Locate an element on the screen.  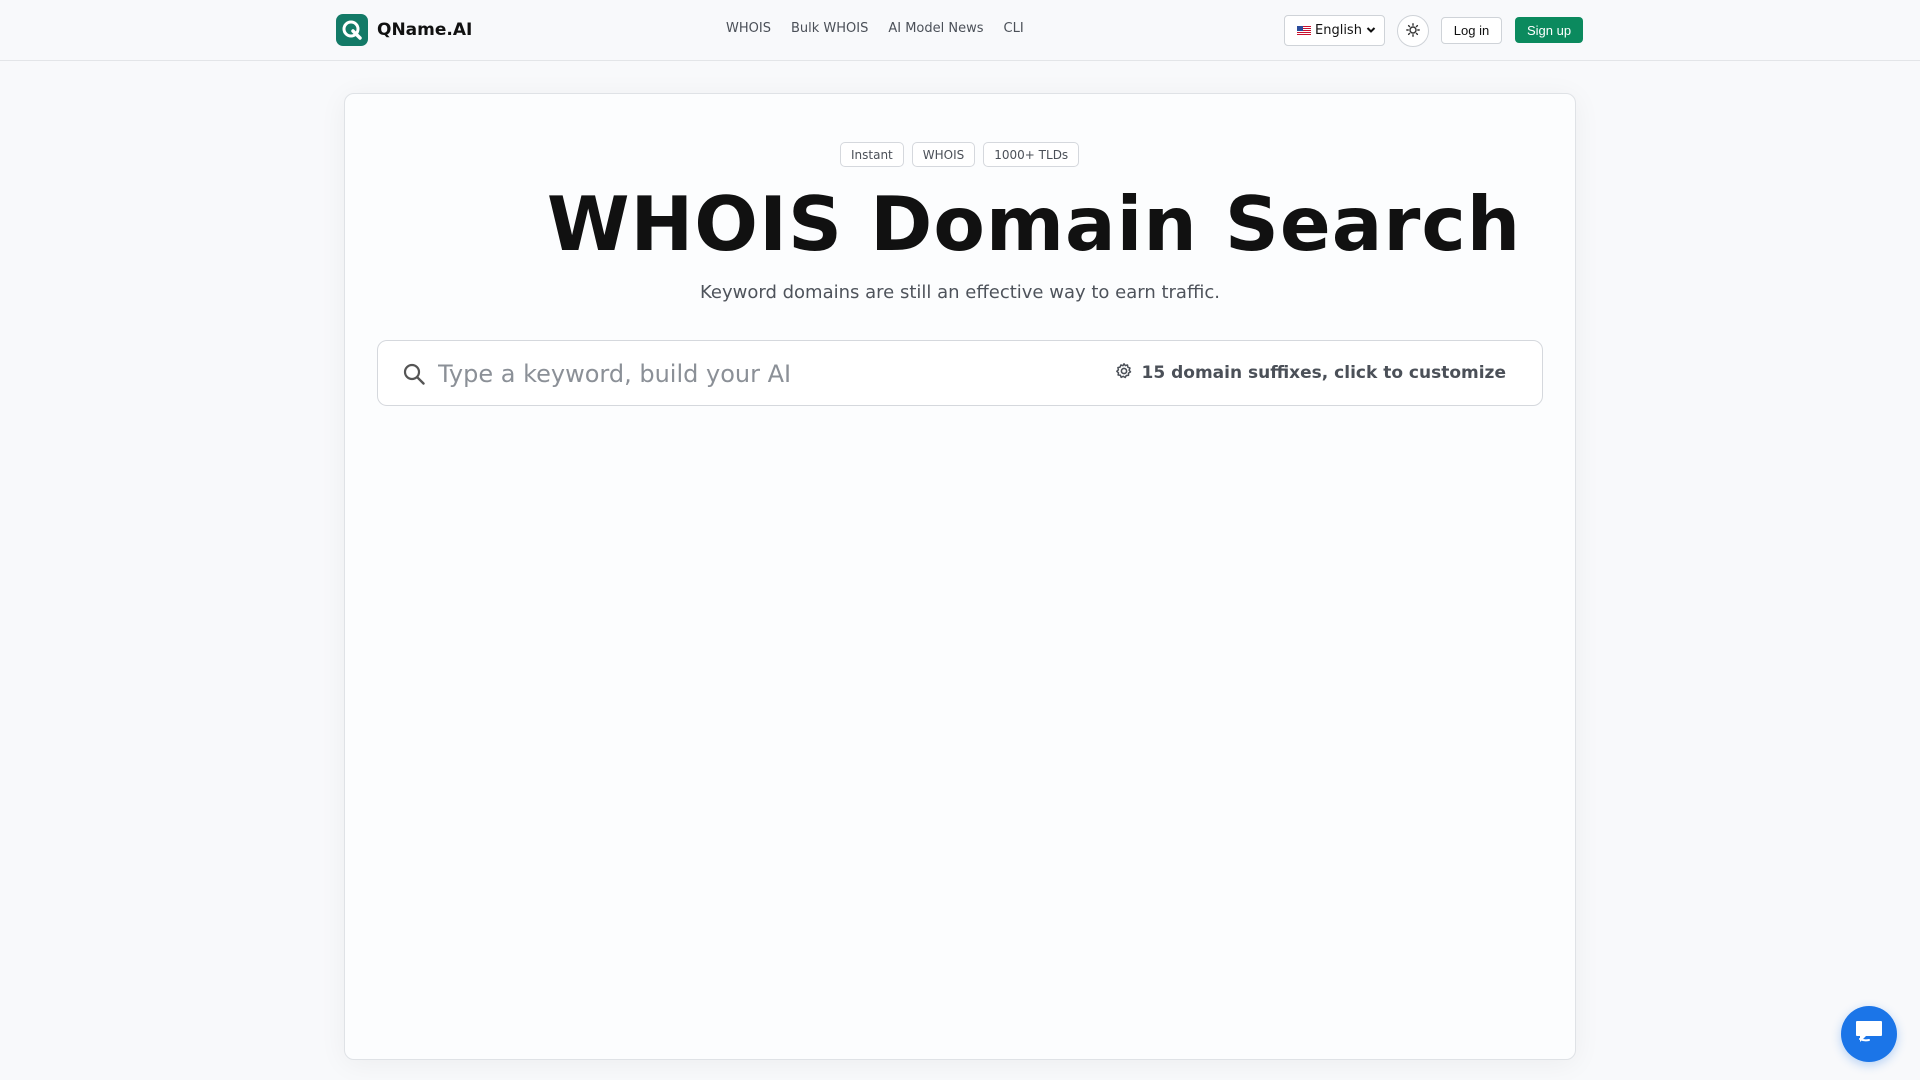
nav-item-cli: CLI is located at coordinates (1014, 28).